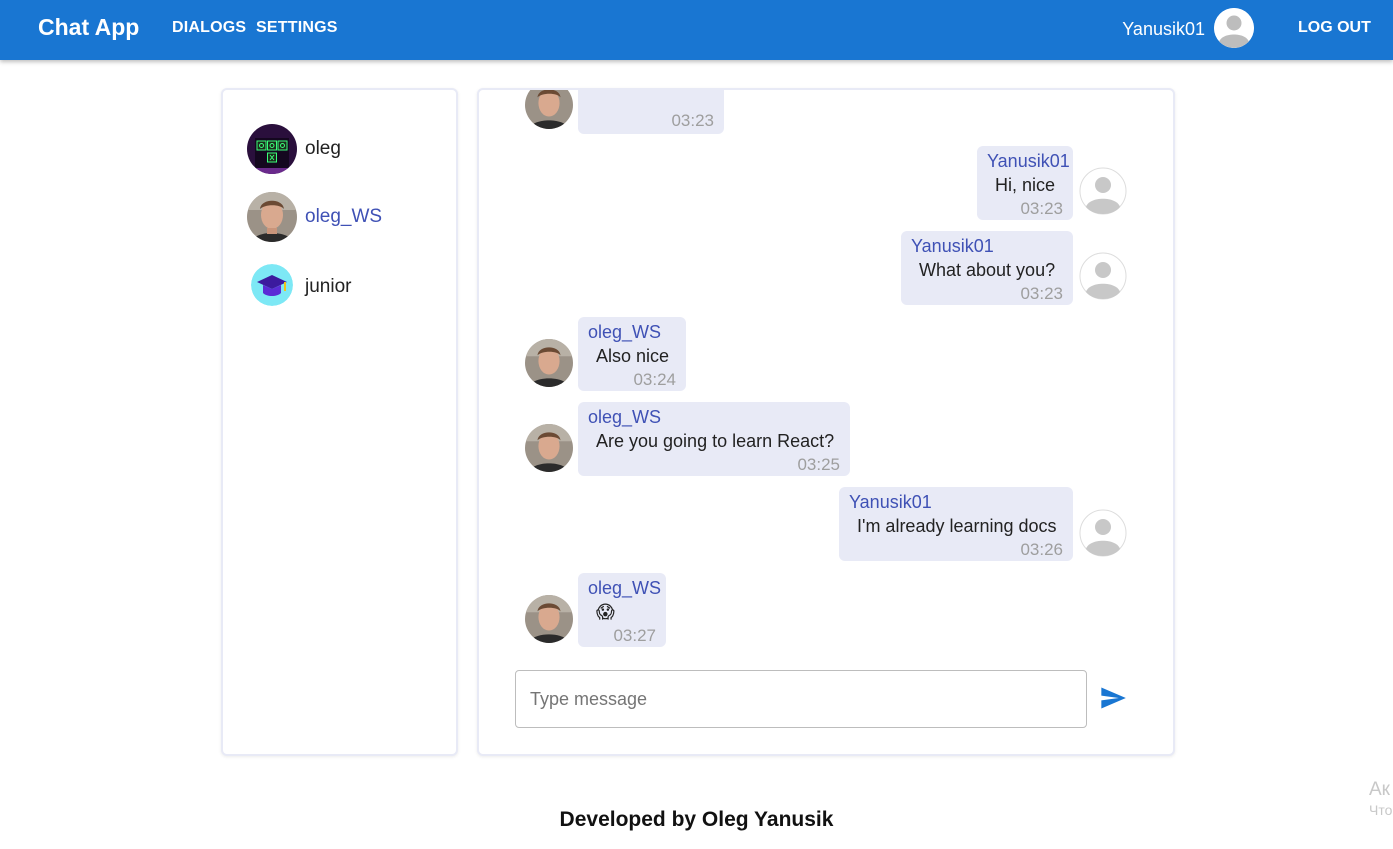 This screenshot has height=849, width=1393. I want to click on message-text: Are you going to learn React?, so click(715, 441).